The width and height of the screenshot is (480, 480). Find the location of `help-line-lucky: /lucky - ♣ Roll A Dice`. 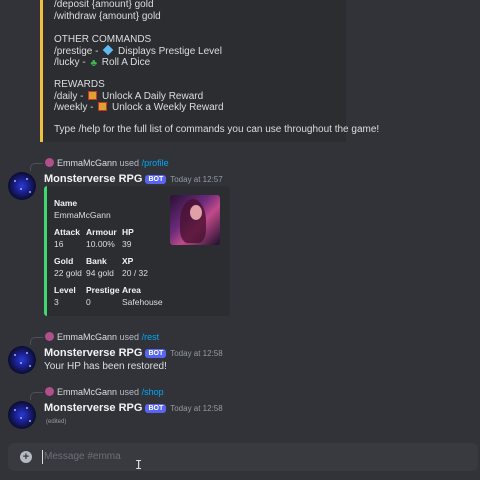

help-line-lucky: /lucky - ♣ Roll A Dice is located at coordinates (102, 63).